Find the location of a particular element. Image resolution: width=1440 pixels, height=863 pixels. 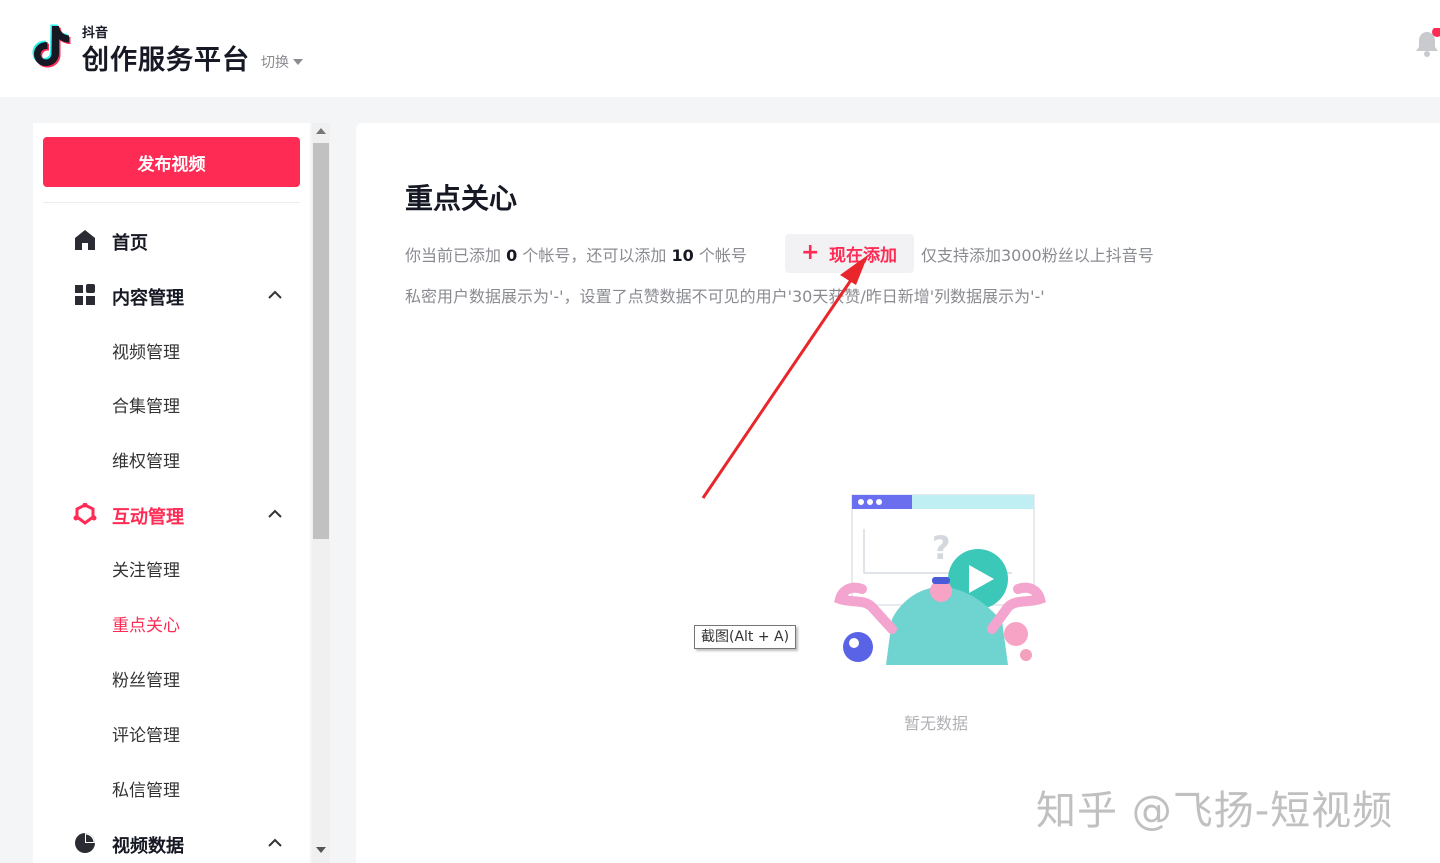

sidebar-scrollbar is located at coordinates (321, 493).